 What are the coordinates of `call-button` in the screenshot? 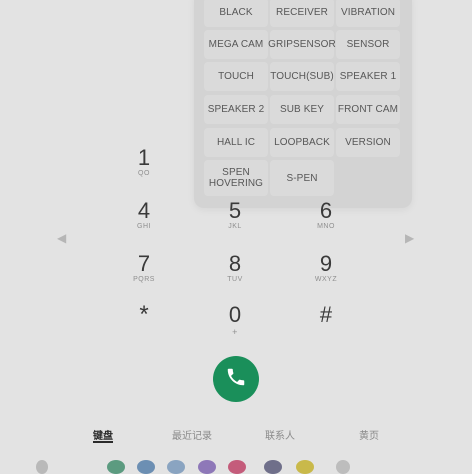 It's located at (236, 379).